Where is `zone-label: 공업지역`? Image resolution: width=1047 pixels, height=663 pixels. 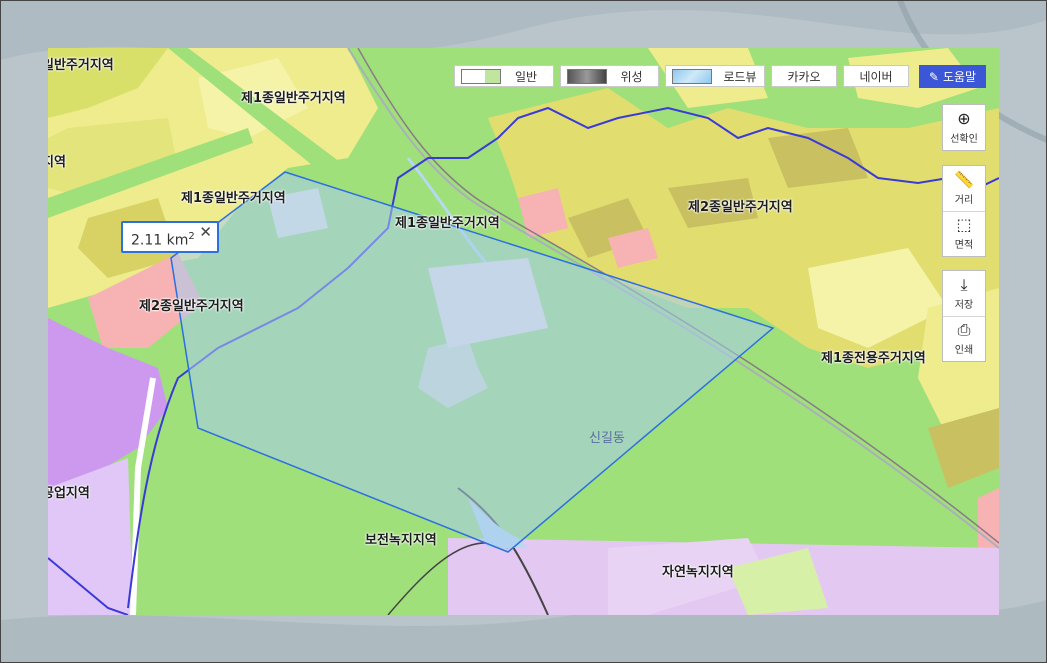
zone-label: 공업지역 is located at coordinates (69, 493).